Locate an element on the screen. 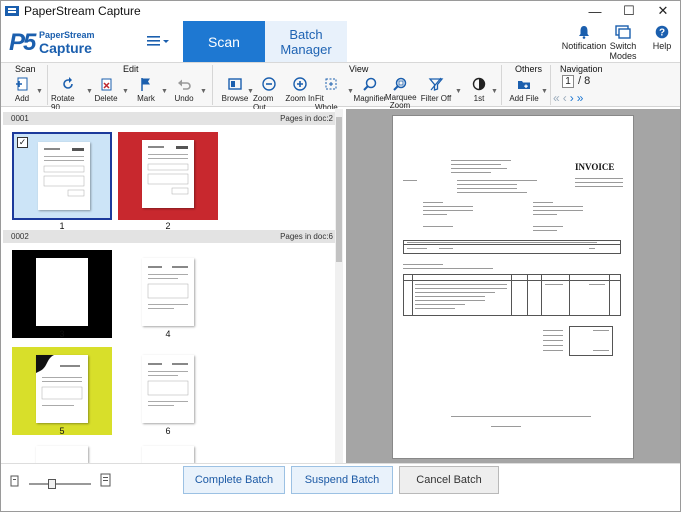 Image resolution: width=681 pixels, height=512 pixels. title-bar: PaperStream Capture — ☐ ✕ is located at coordinates (340, 11).